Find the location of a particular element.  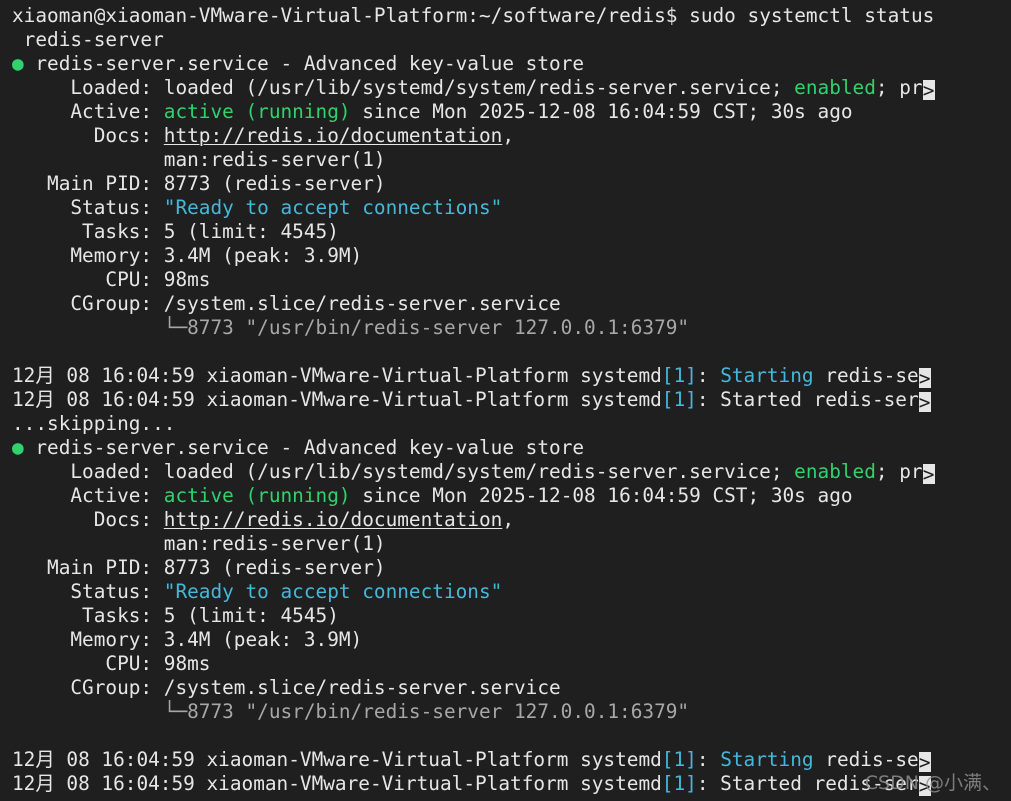

watermark: CSDN @小满、 is located at coordinates (932, 783).